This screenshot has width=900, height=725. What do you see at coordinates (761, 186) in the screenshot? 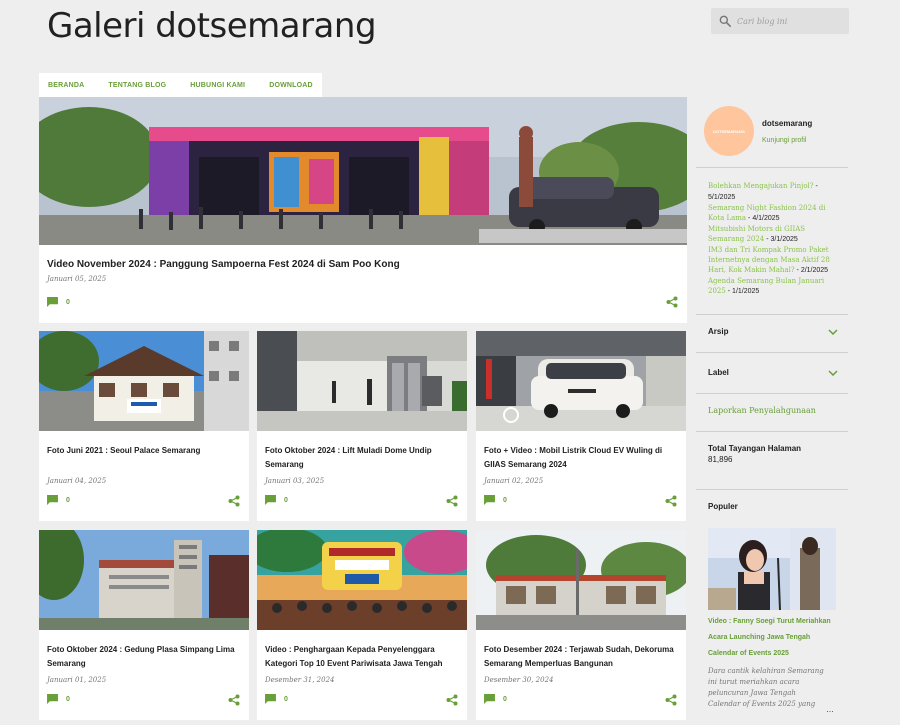
I see `recent-post-link: Bolehkan Mengajukan Pinjol?` at bounding box center [761, 186].